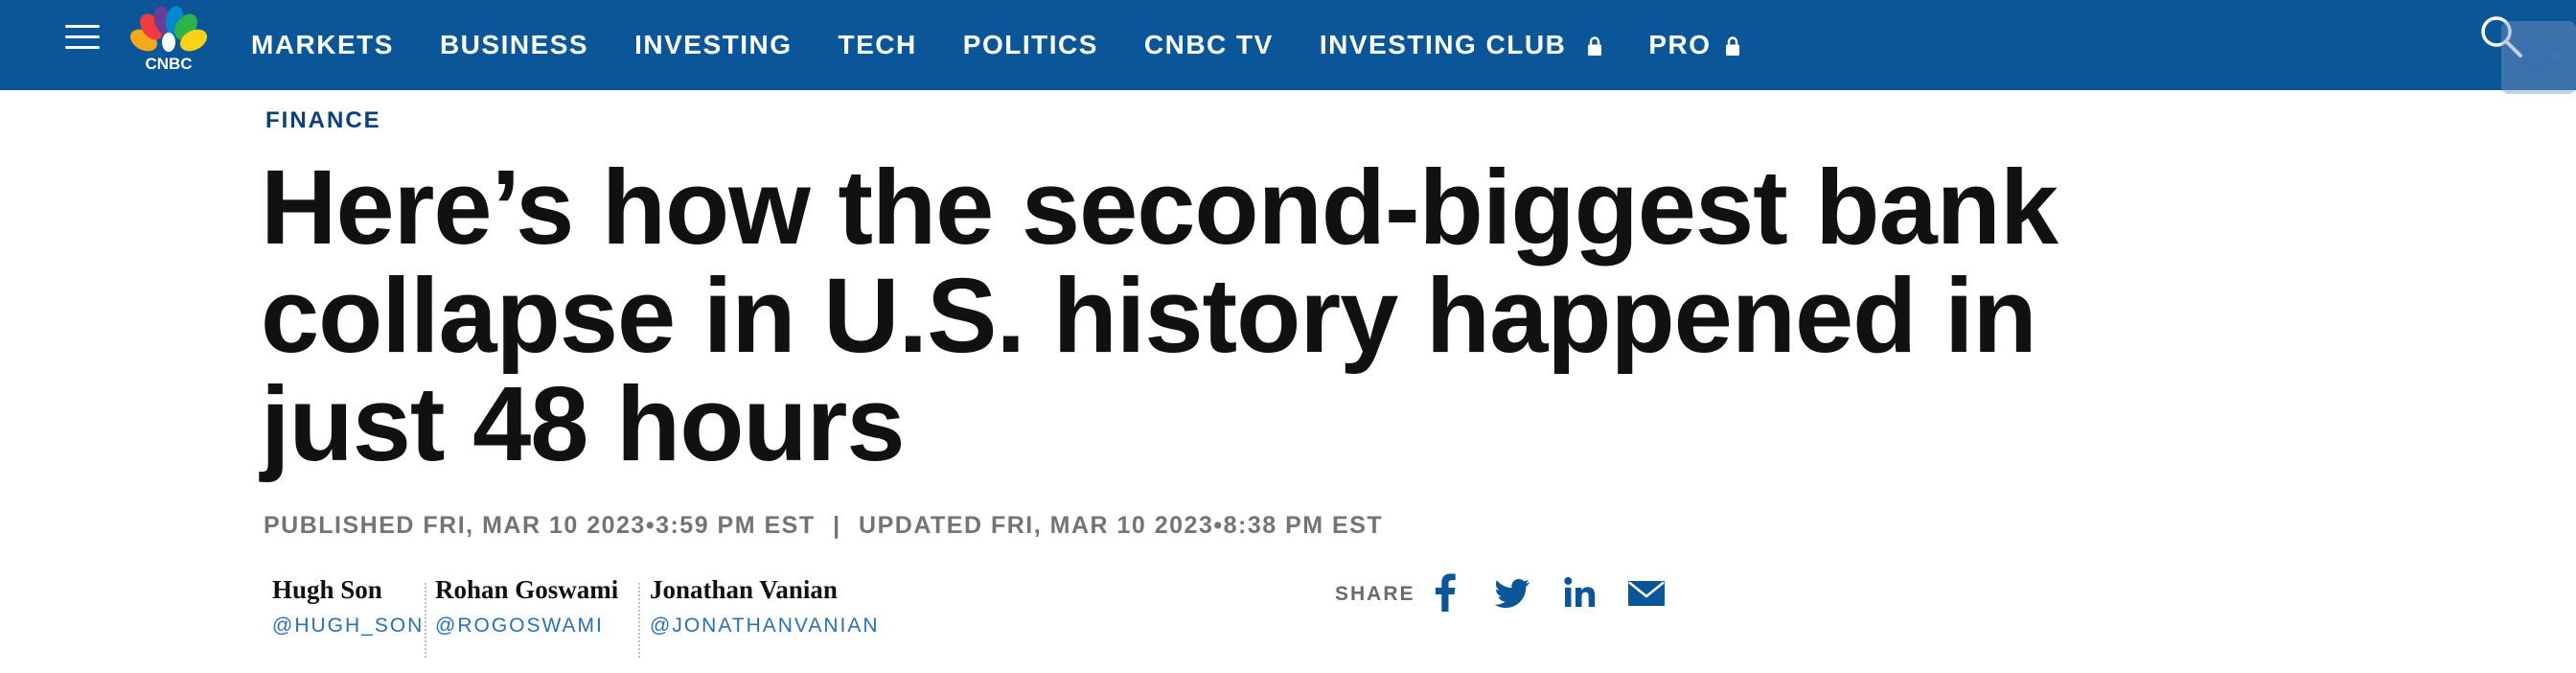 This screenshot has height=673, width=2576. I want to click on nav-investing: INVESTING, so click(713, 45).